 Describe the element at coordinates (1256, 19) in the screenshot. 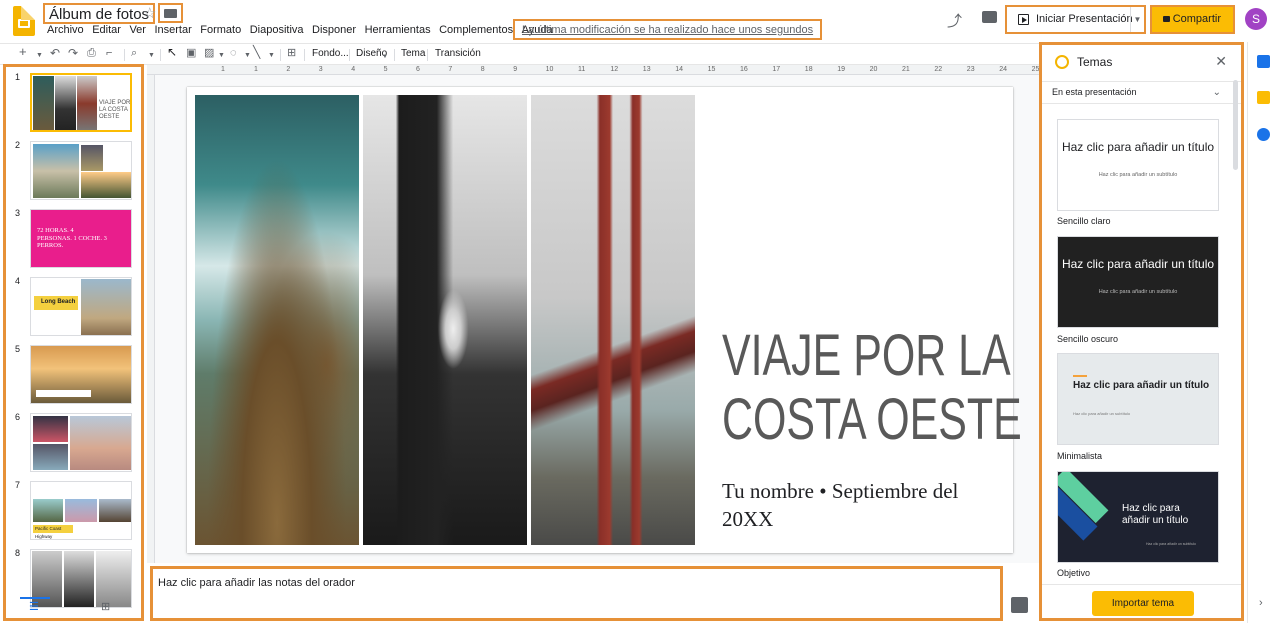

I see `avatar: S` at that location.